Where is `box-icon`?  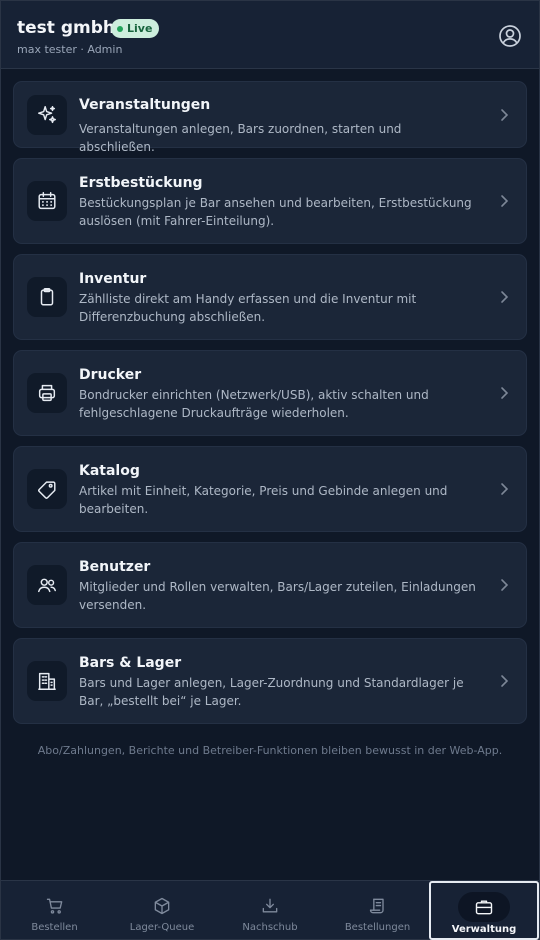 box-icon is located at coordinates (162, 906).